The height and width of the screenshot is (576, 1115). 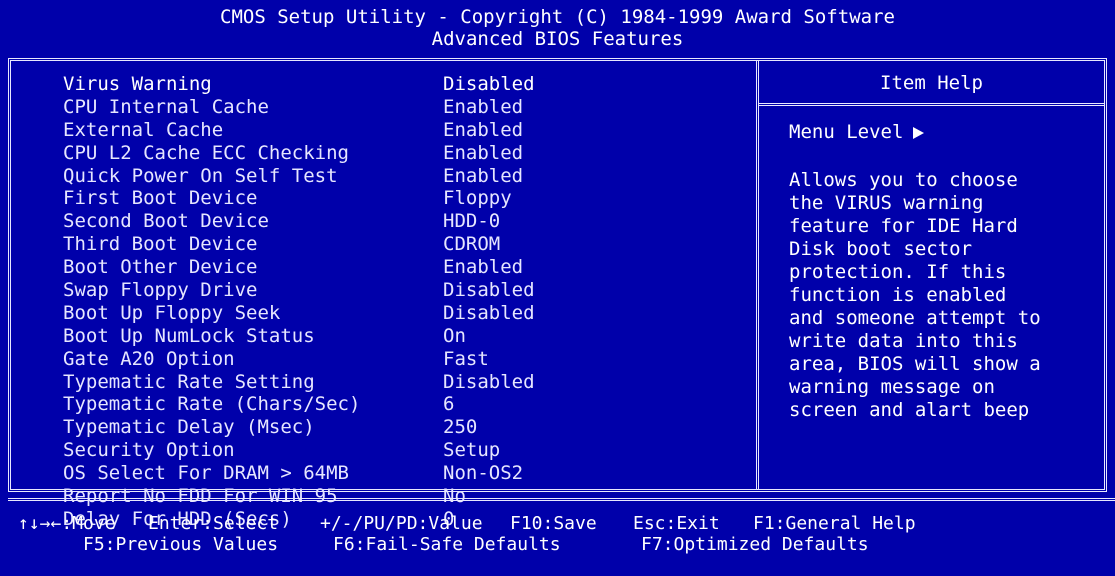 I want to click on help-line: Allows you to choose, so click(x=903, y=180).